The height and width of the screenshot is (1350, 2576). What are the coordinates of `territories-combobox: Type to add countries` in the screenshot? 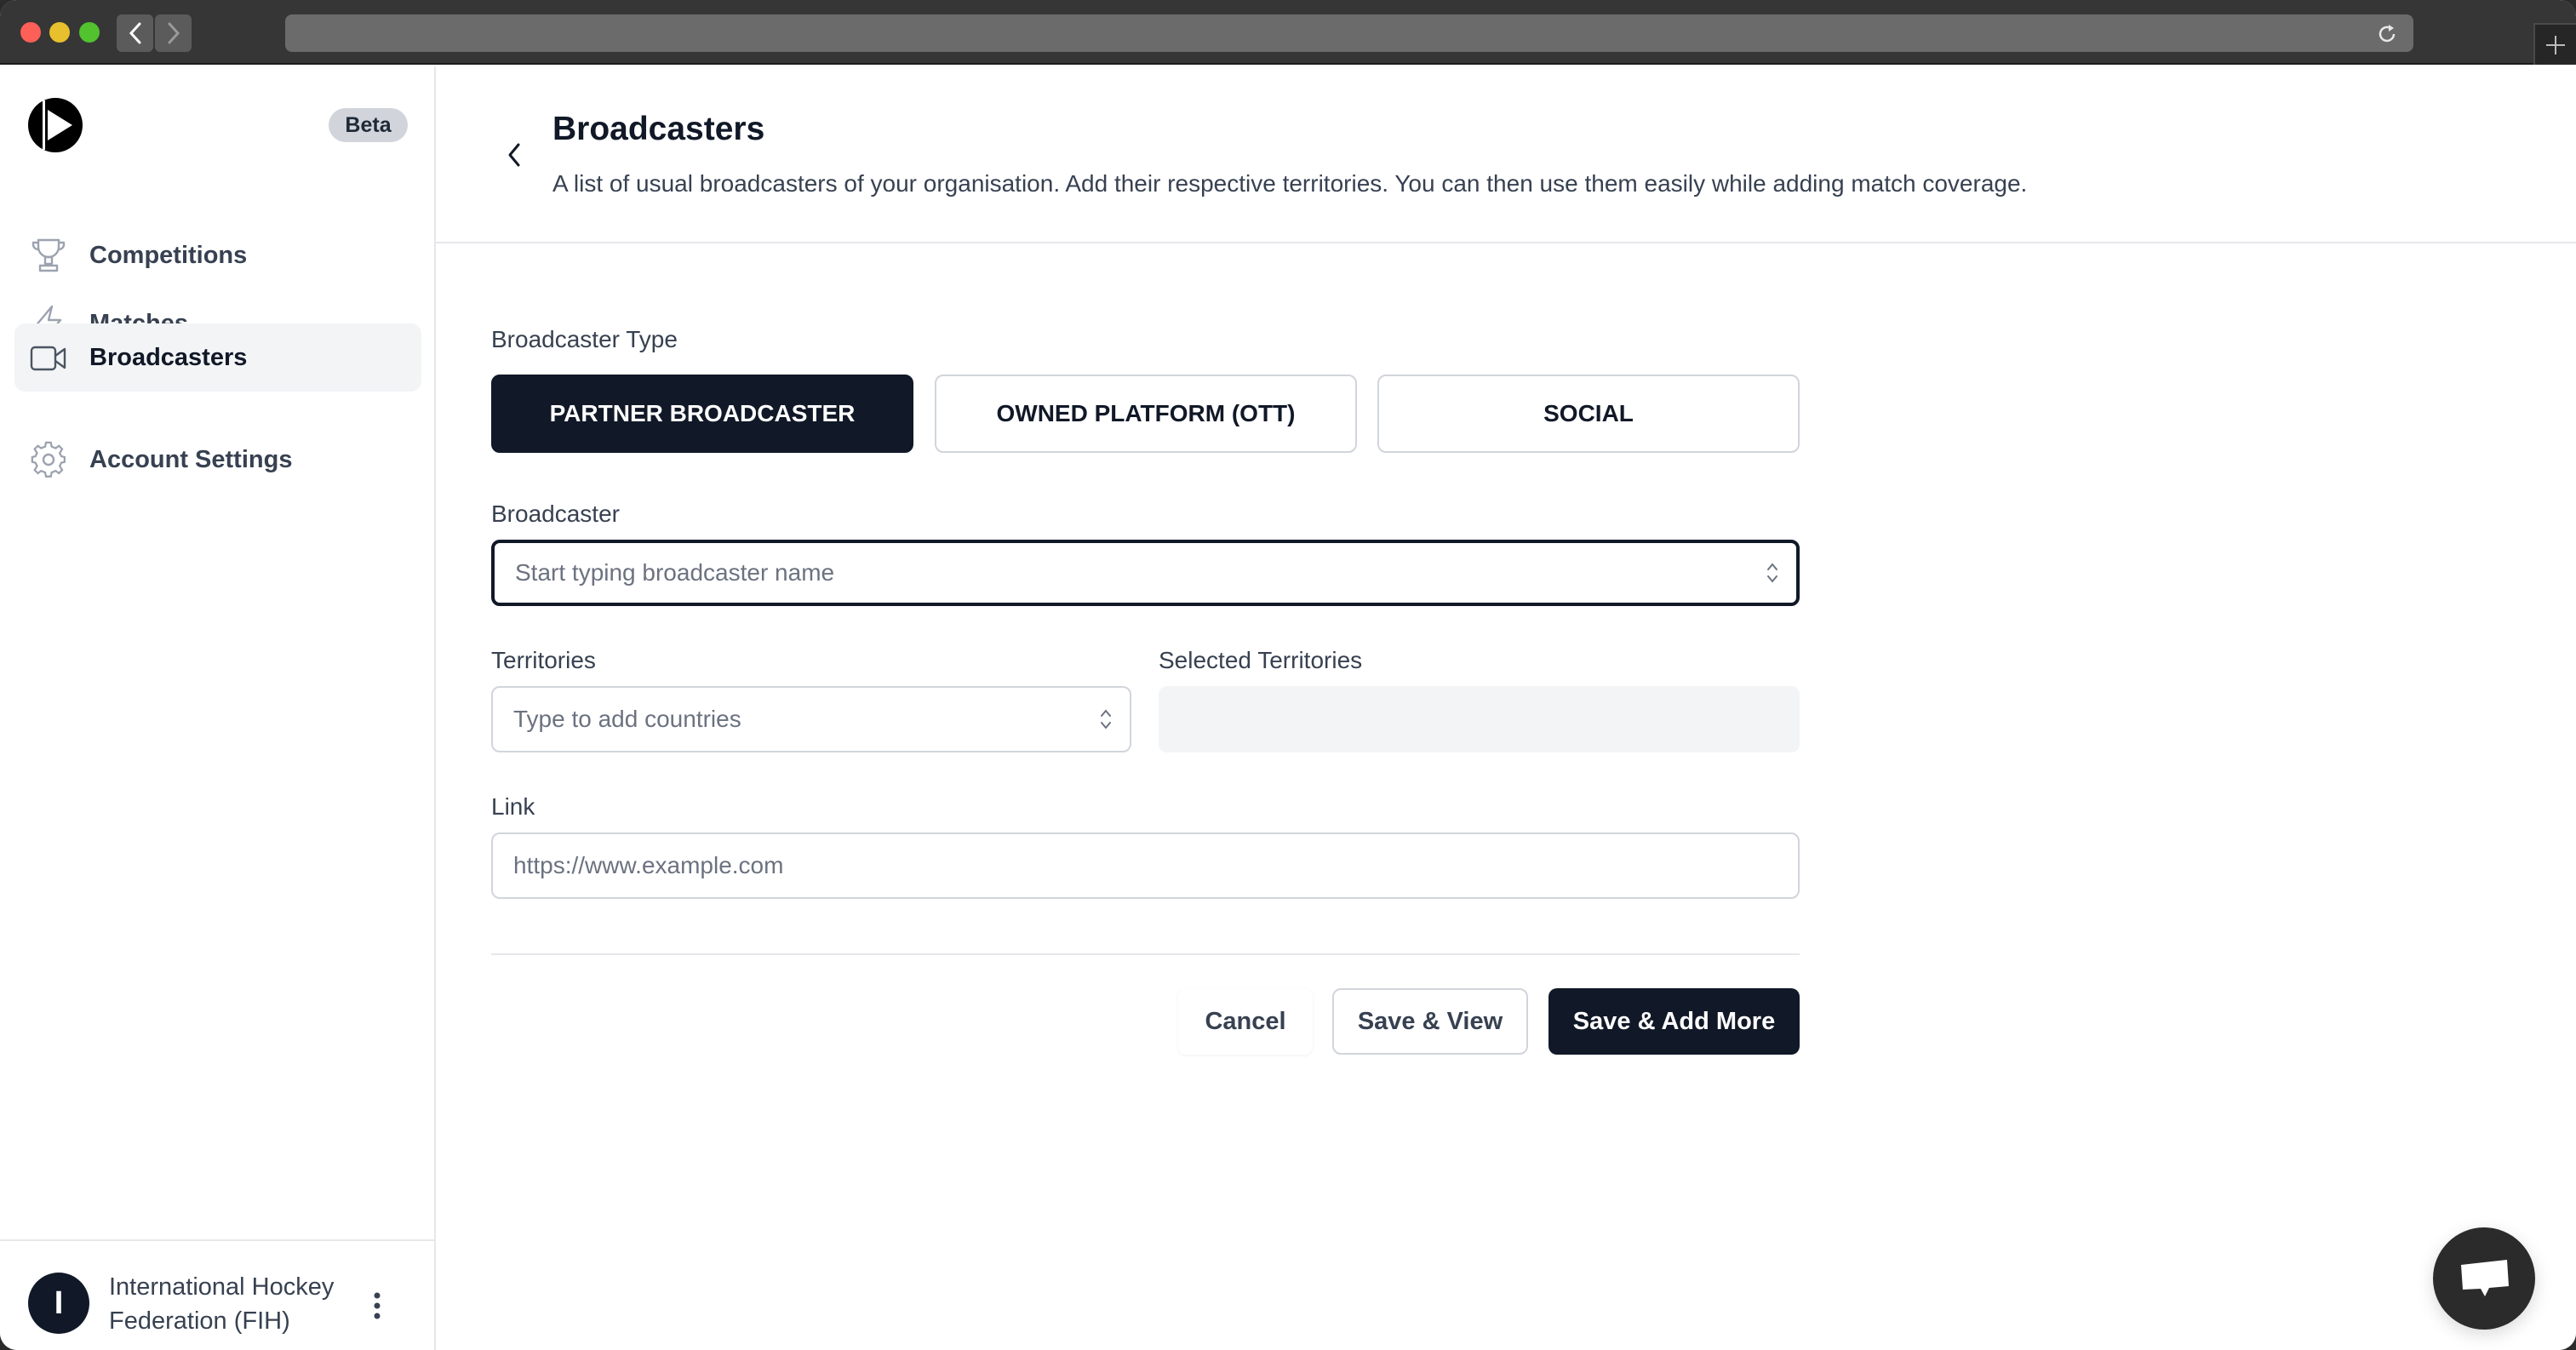 It's located at (811, 719).